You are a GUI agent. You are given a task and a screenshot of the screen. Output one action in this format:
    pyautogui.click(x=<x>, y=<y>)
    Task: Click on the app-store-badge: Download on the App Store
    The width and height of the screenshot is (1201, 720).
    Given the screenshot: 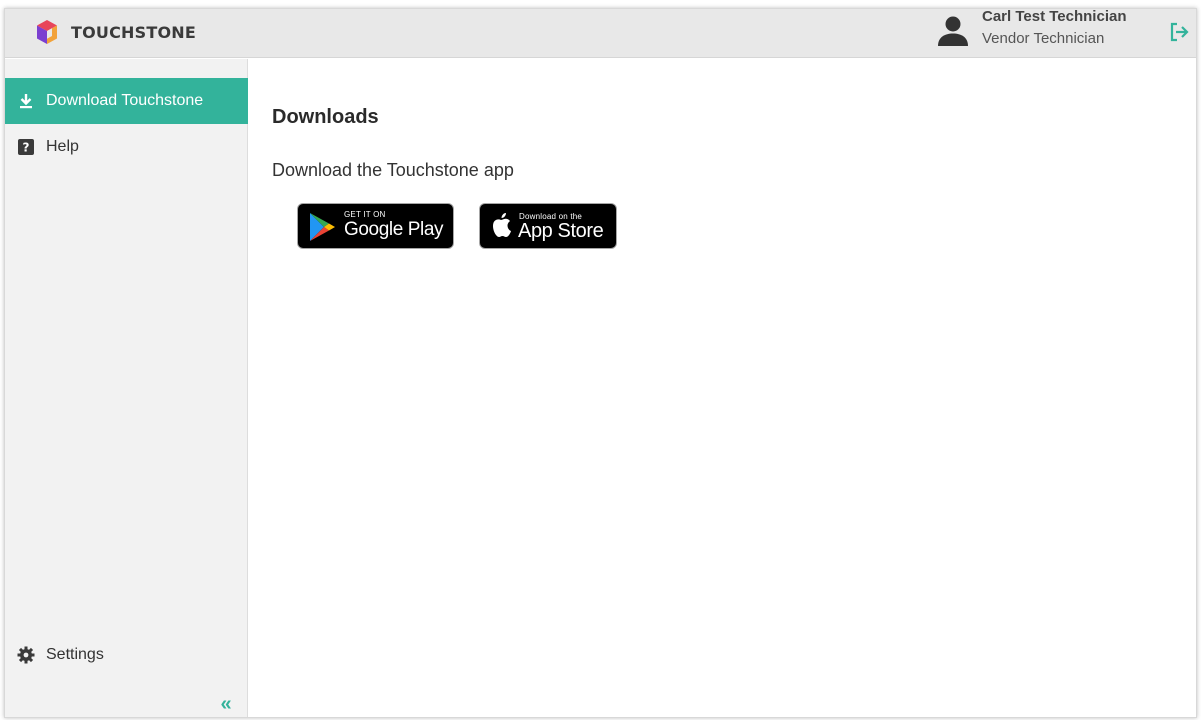 What is the action you would take?
    pyautogui.click(x=548, y=226)
    